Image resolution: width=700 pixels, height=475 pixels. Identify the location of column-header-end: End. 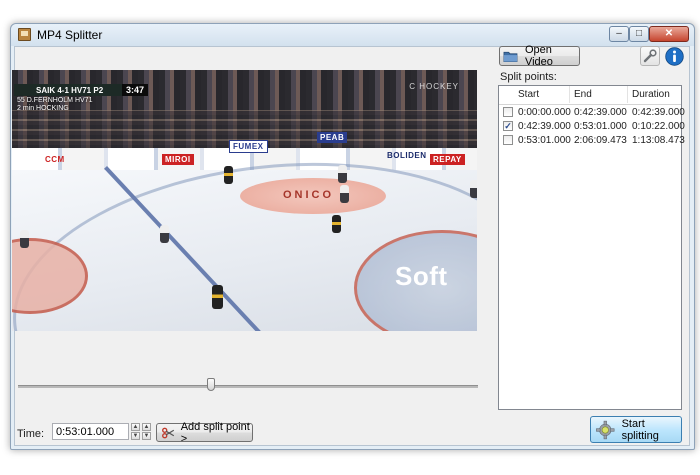
(583, 94).